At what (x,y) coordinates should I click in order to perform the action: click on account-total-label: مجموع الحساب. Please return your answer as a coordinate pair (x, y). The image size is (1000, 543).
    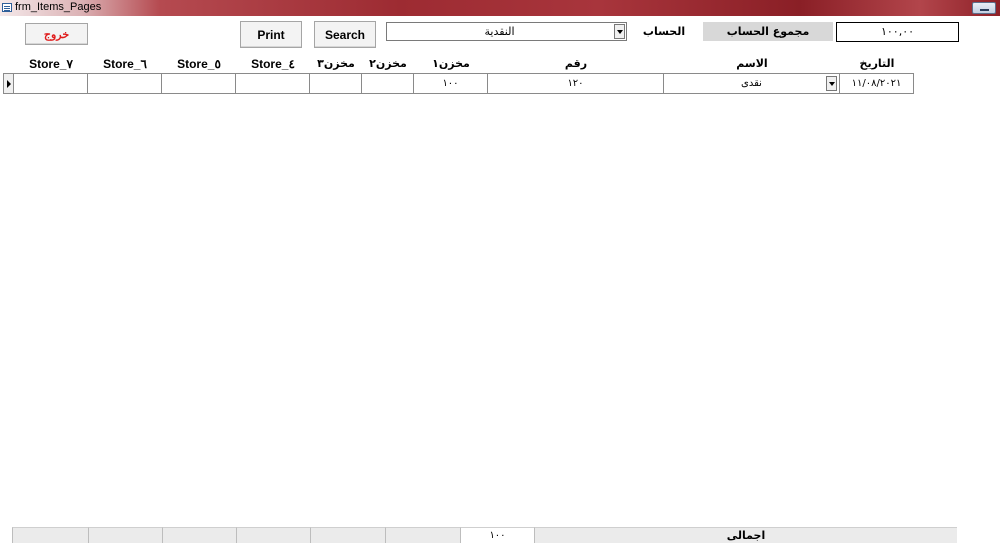
    Looking at the image, I should click on (768, 31).